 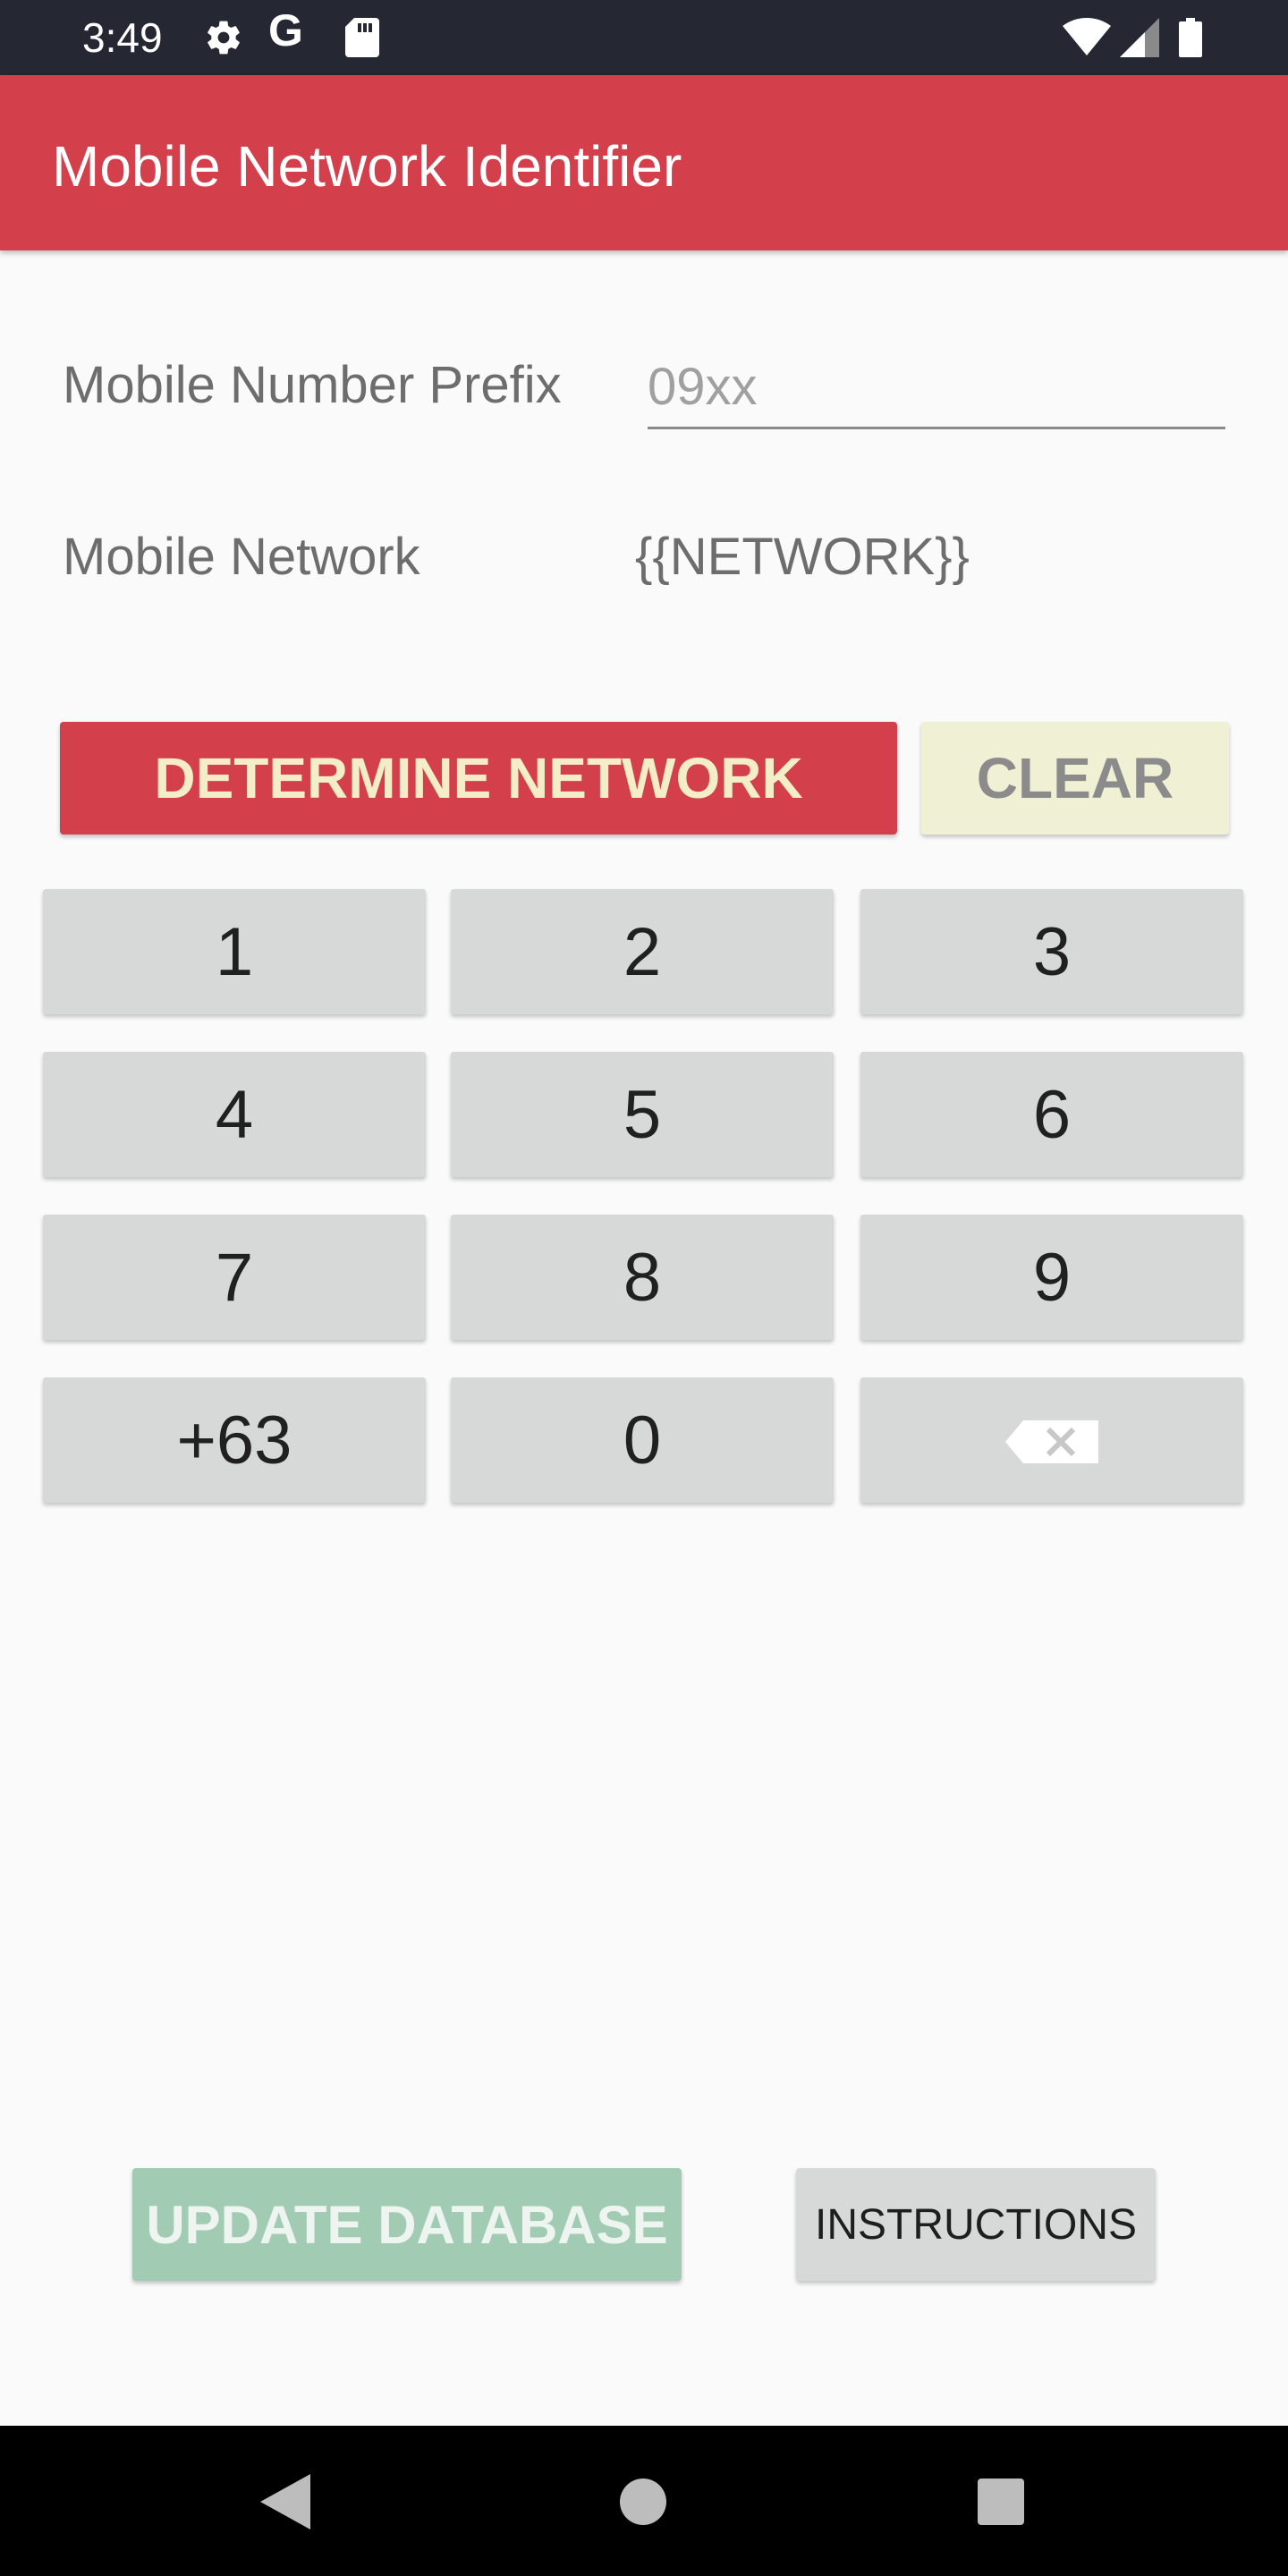 What do you see at coordinates (234, 1440) in the screenshot?
I see `key-plus63: +63` at bounding box center [234, 1440].